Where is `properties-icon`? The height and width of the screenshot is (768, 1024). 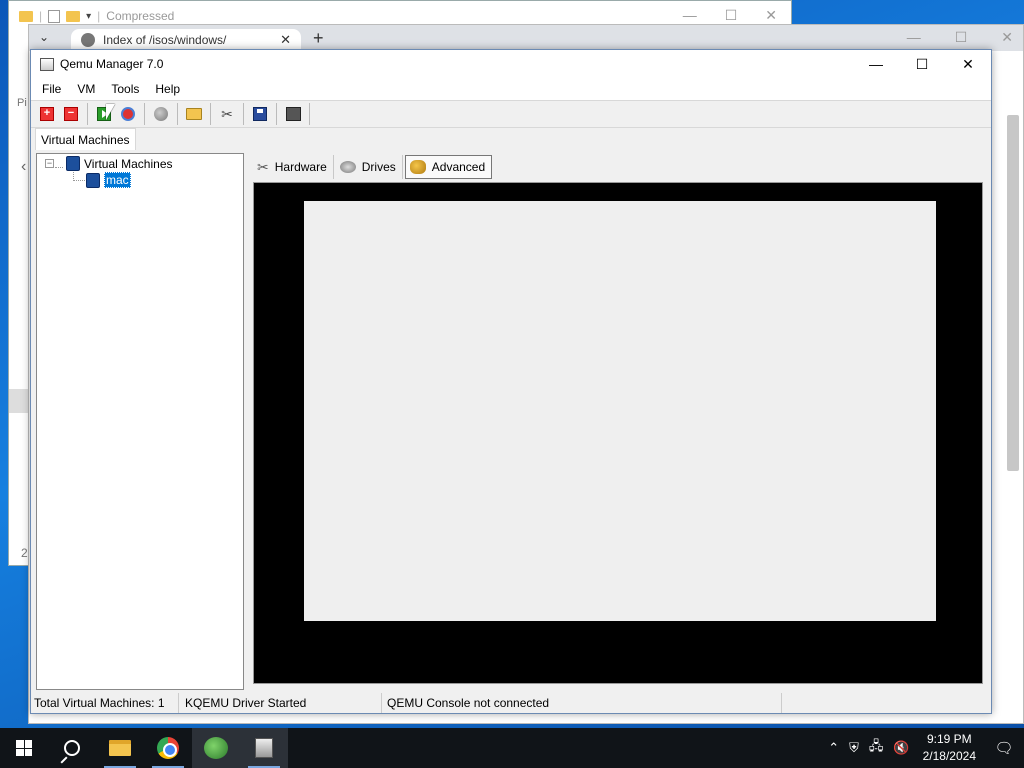 properties-icon is located at coordinates (54, 16).